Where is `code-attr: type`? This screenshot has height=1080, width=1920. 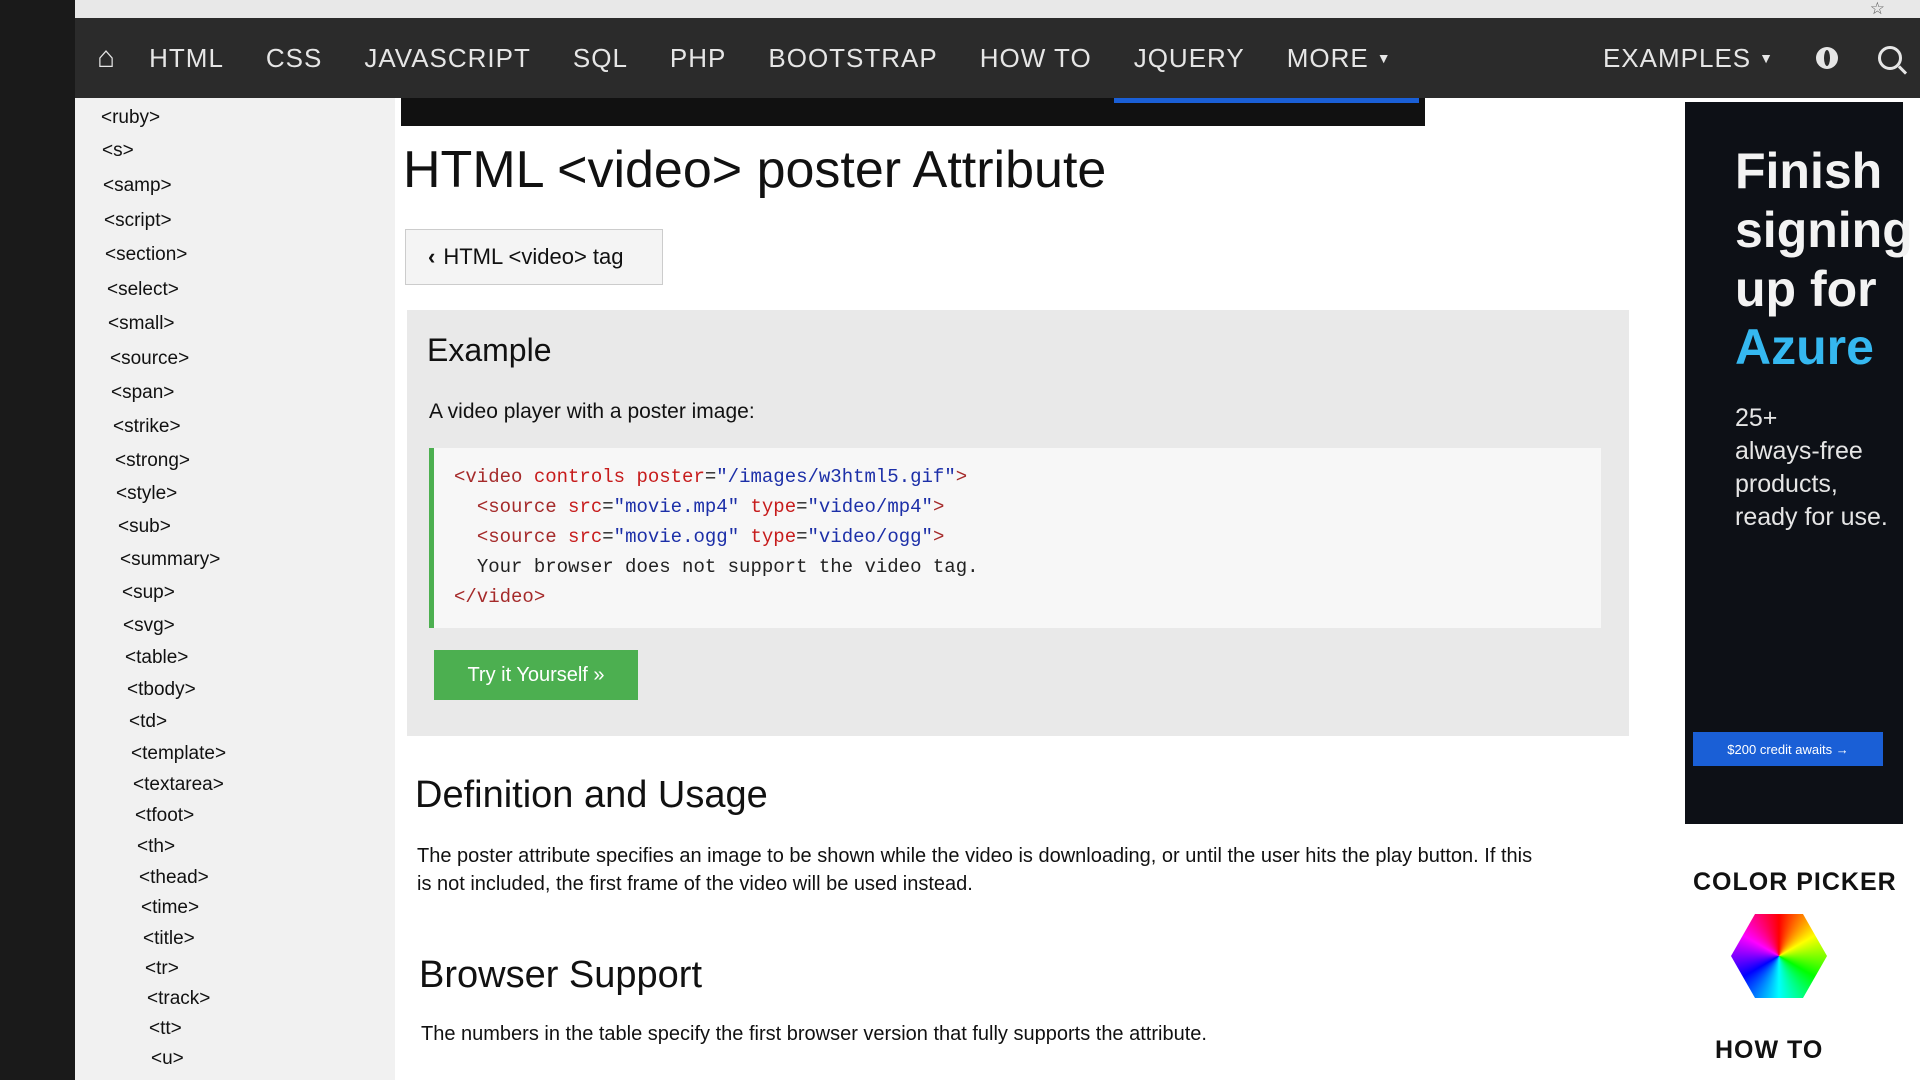
code-attr: type is located at coordinates (773, 507).